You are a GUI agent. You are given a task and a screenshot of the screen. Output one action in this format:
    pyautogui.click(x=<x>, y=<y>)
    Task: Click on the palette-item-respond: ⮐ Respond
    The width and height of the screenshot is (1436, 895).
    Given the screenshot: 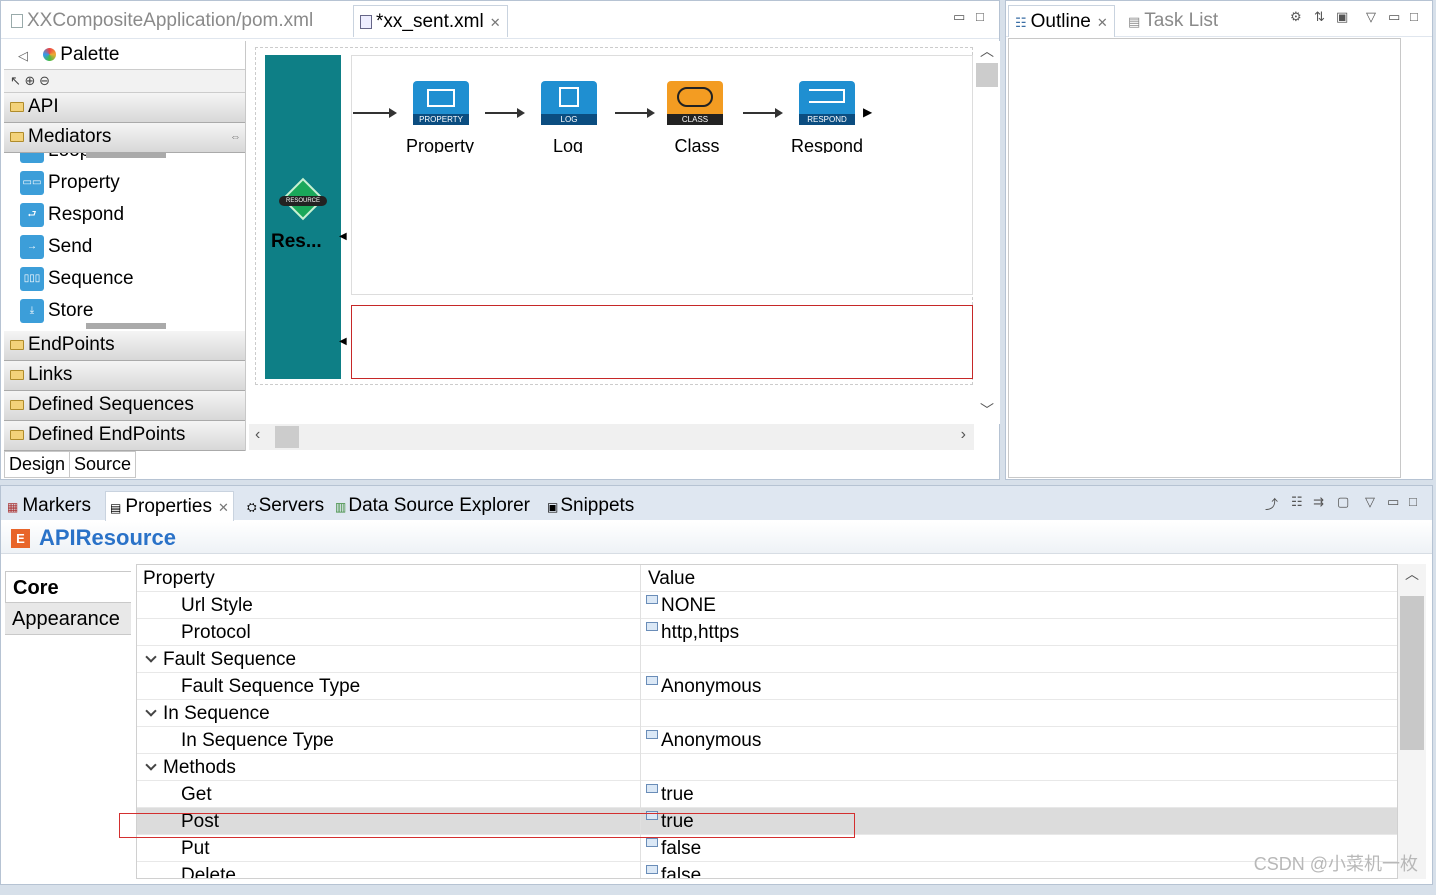 What is the action you would take?
    pyautogui.click(x=124, y=215)
    